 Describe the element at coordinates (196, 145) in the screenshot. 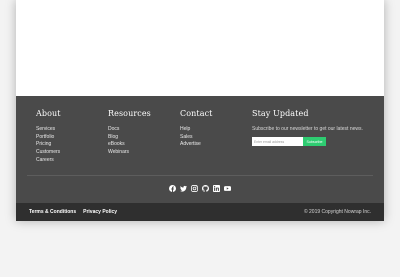

I see `footer-link-advertise: Advertise` at that location.